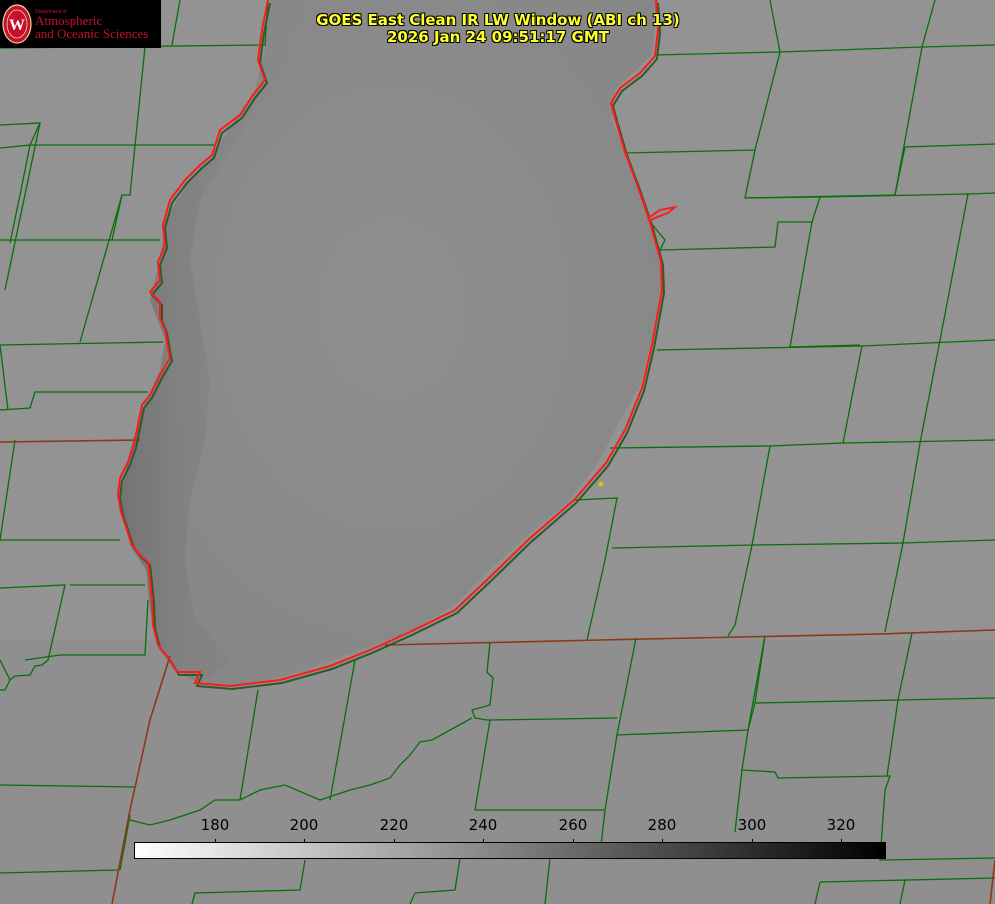 This screenshot has height=904, width=995. I want to click on title-timestamp: 2026 Jan 24 09:51:17 GMT, so click(498, 37).